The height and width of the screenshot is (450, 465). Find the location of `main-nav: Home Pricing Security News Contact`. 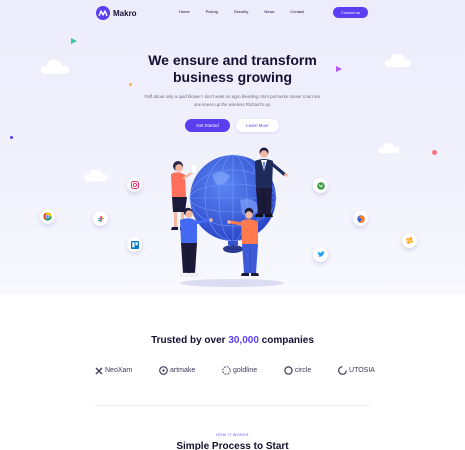

main-nav: Home Pricing Security News Contact is located at coordinates (241, 11).